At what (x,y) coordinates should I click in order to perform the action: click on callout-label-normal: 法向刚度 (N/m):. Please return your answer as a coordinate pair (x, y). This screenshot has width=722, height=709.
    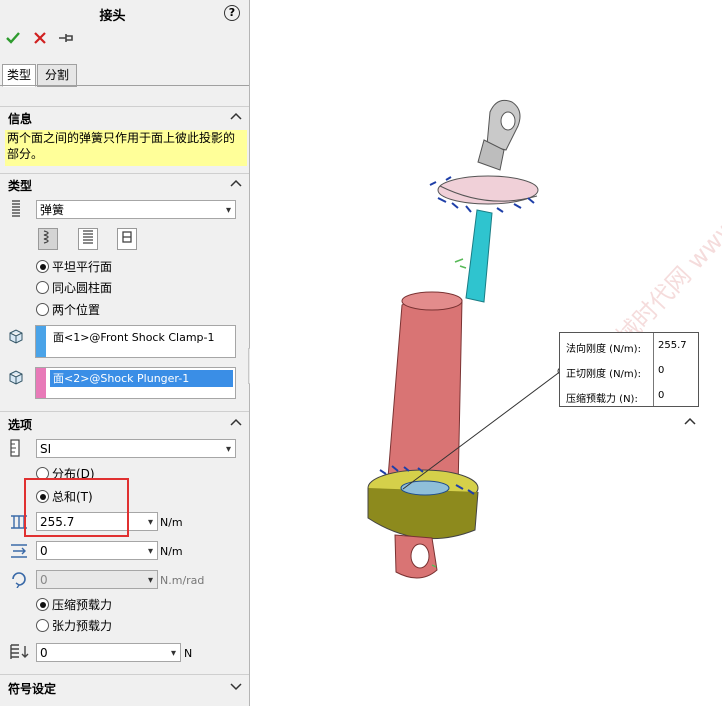
    Looking at the image, I should click on (603, 349).